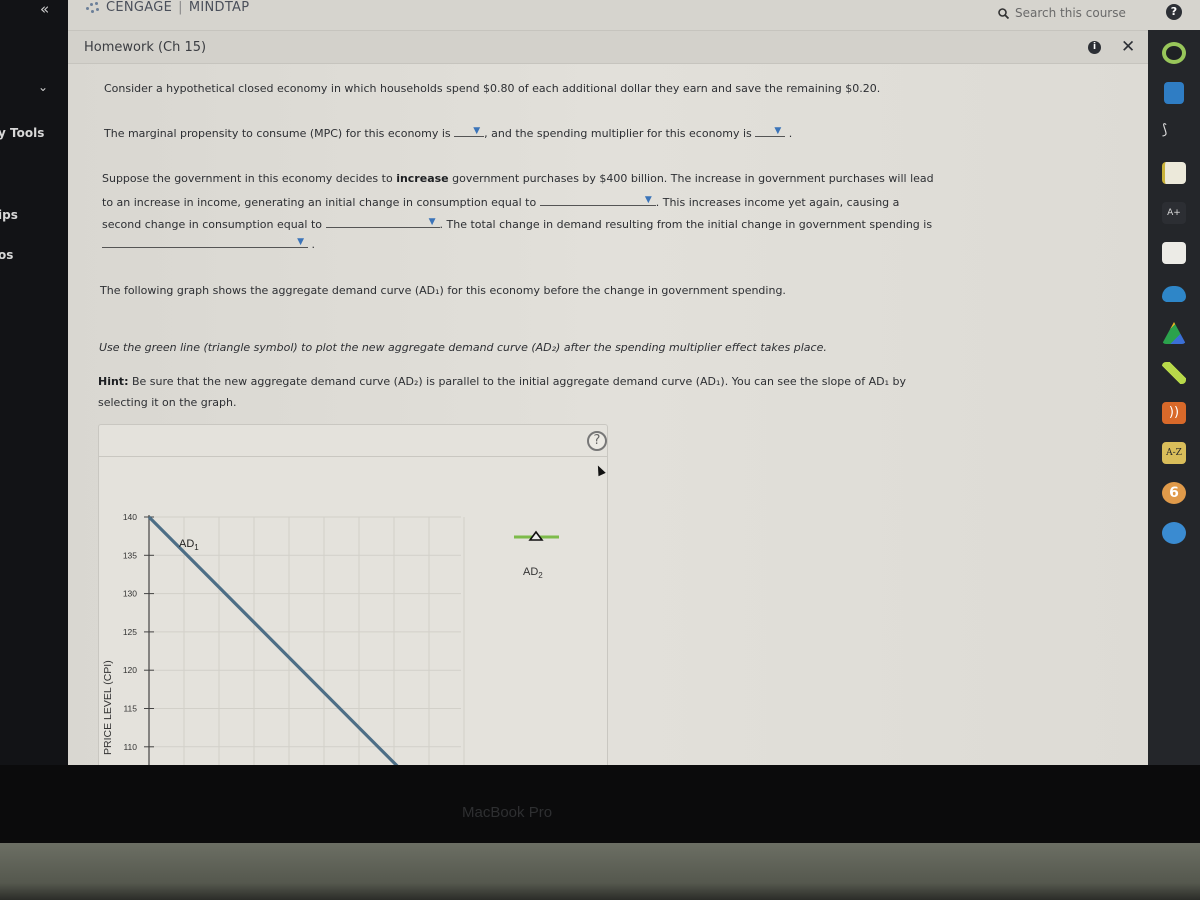 Image resolution: width=1200 pixels, height=900 pixels. Describe the element at coordinates (205, 242) in the screenshot. I see `total-demand-dropdown: ▼` at that location.